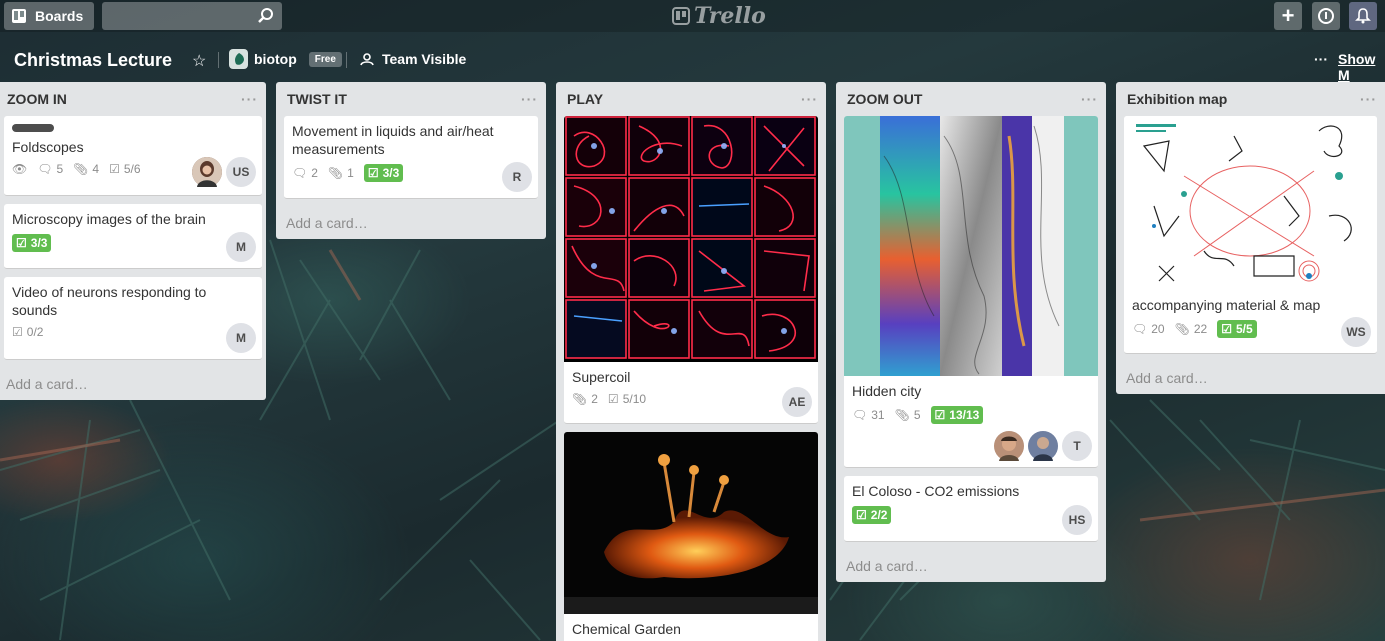 Image resolution: width=1385 pixels, height=641 pixels. I want to click on visibility-button: Team Visible, so click(413, 59).